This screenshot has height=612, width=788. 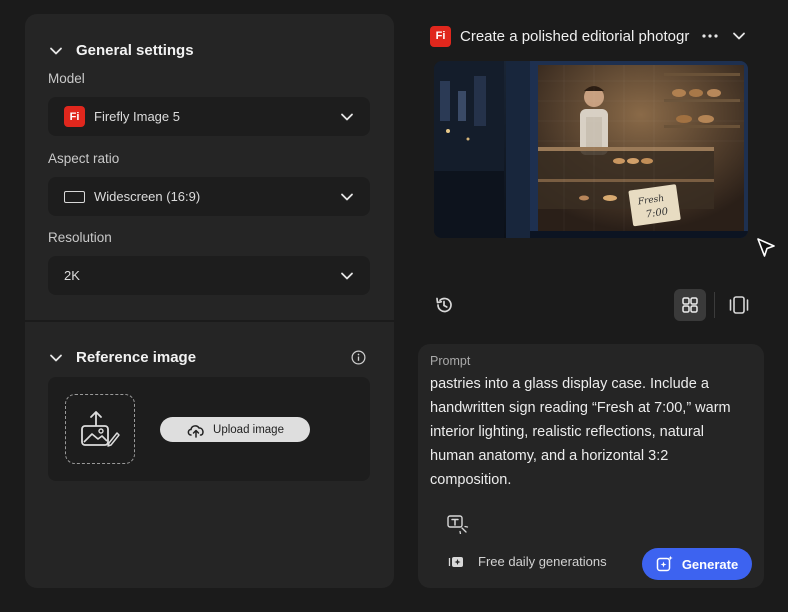 I want to click on toolbar-divider, so click(x=714, y=305).